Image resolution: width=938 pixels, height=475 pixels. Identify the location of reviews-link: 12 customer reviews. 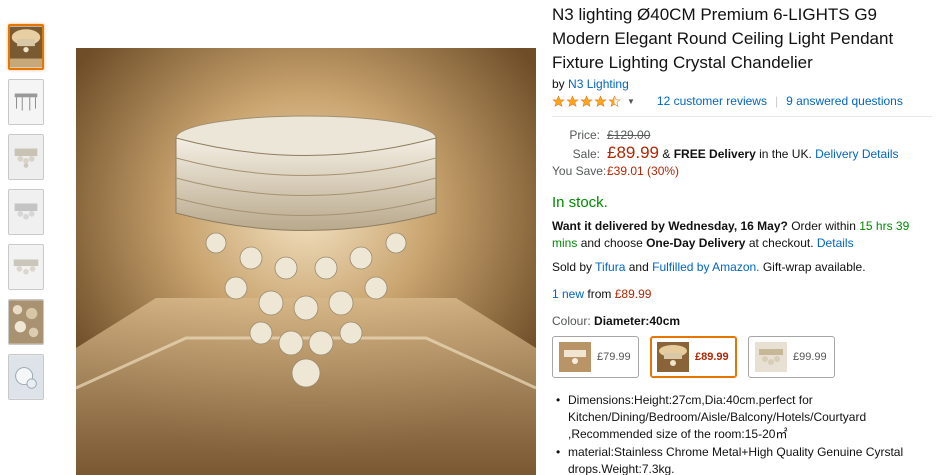
(712, 101).